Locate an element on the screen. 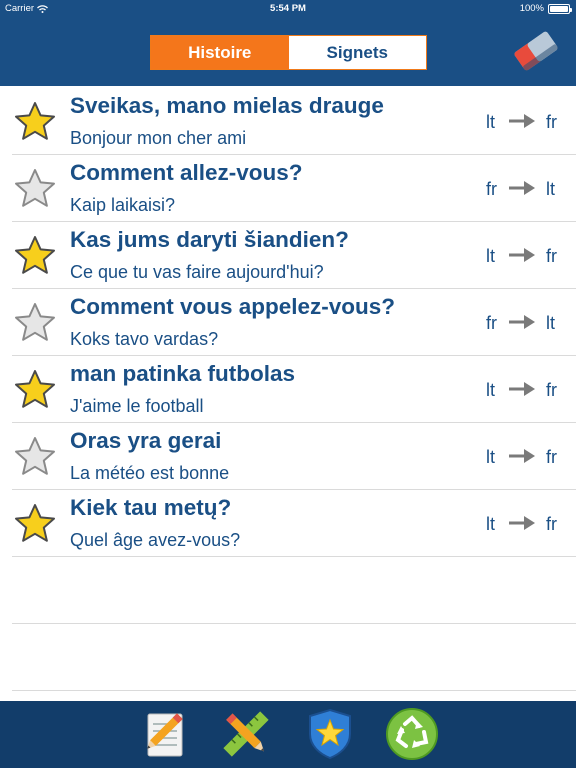 This screenshot has width=576, height=768. recycle-icon is located at coordinates (412, 734).